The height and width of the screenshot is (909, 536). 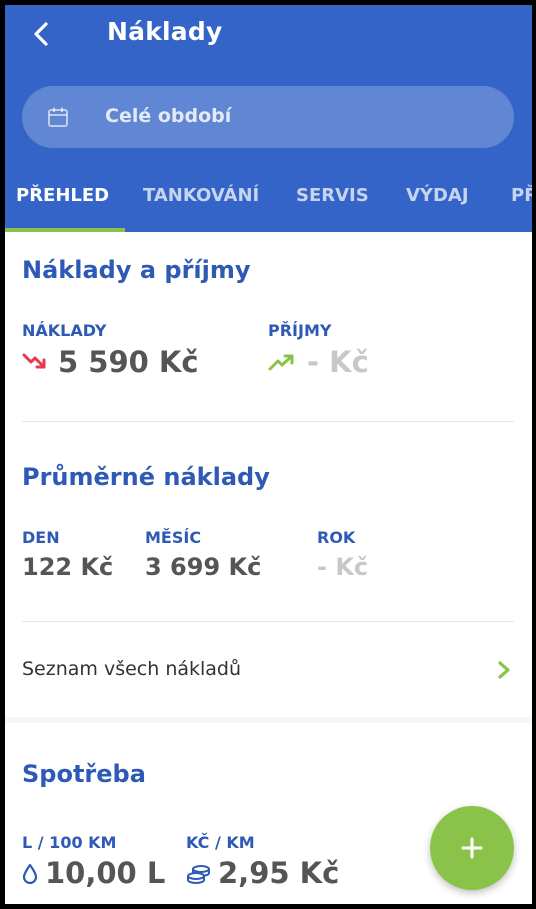 I want to click on divider, so click(x=268, y=421).